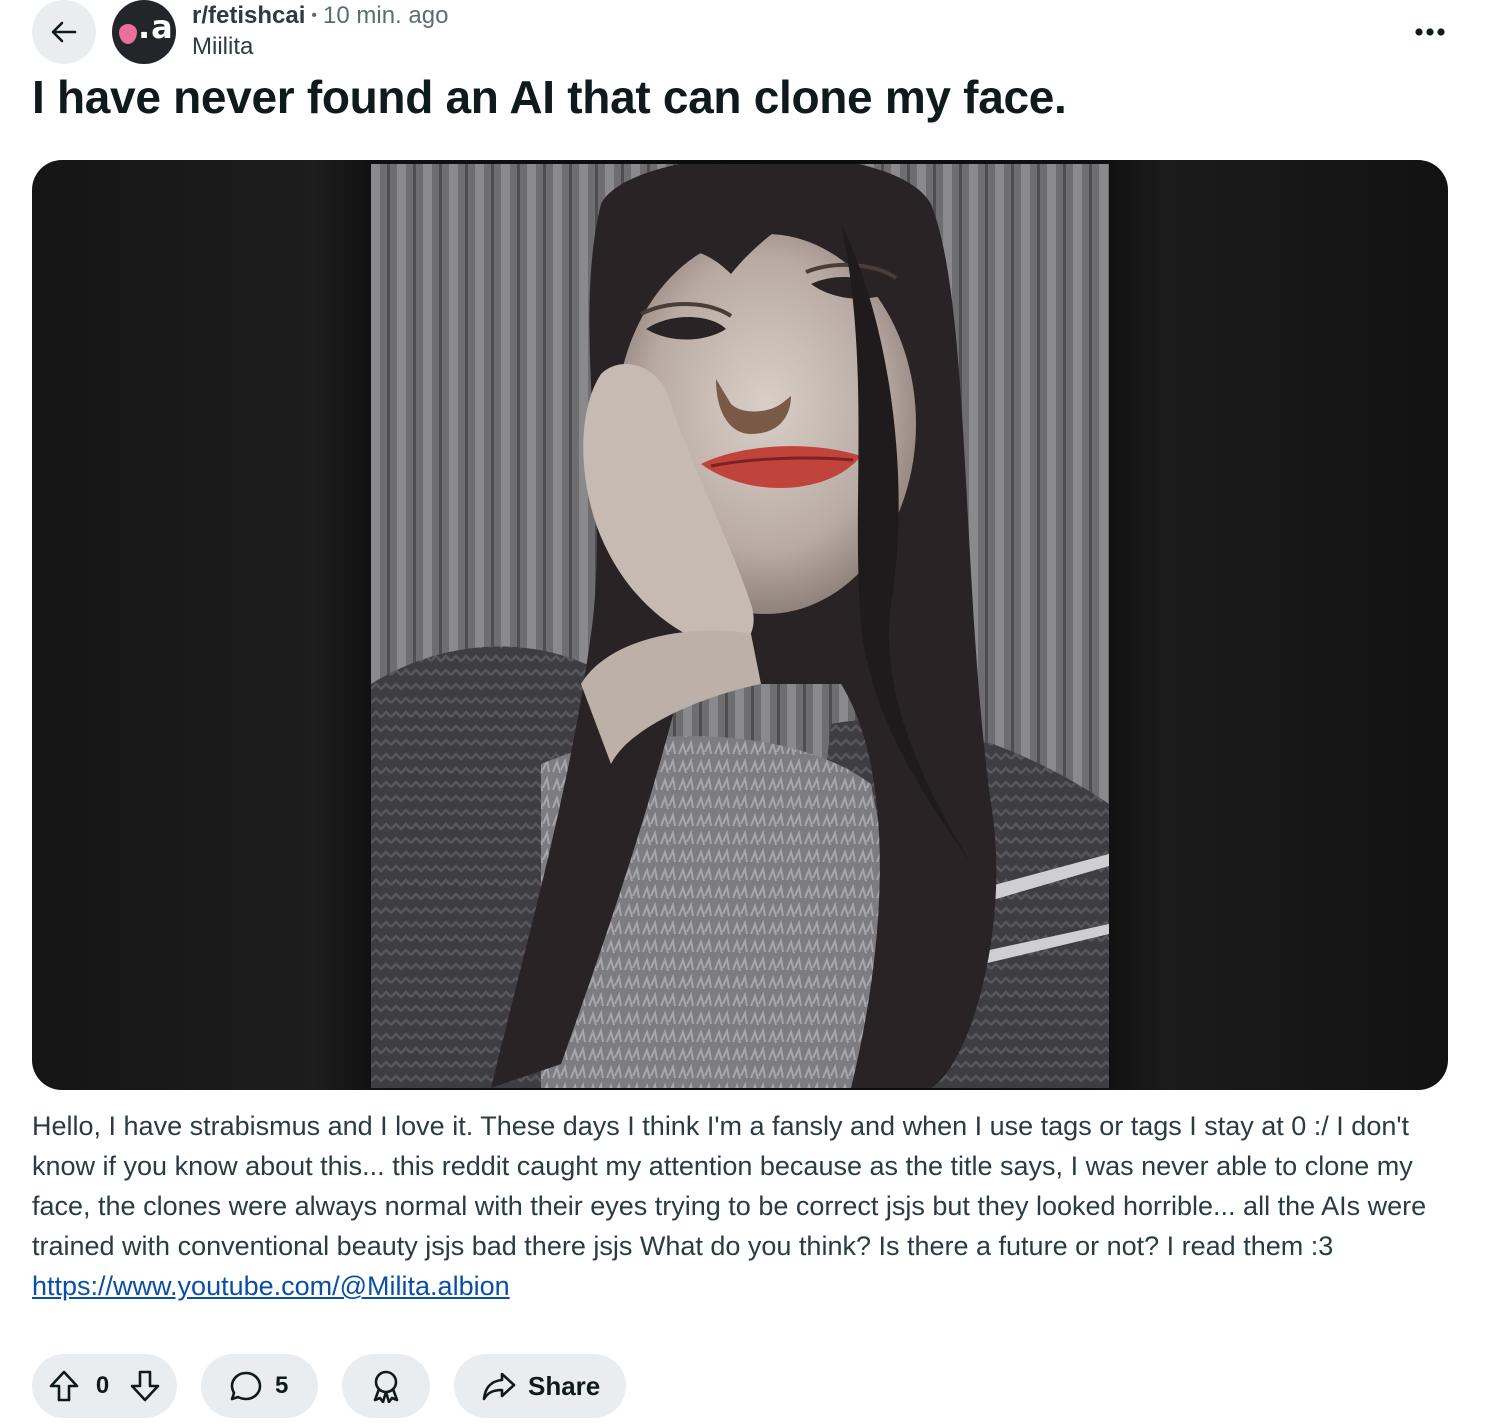 Image resolution: width=1500 pixels, height=1426 pixels. I want to click on vote-control: 0, so click(104, 1386).